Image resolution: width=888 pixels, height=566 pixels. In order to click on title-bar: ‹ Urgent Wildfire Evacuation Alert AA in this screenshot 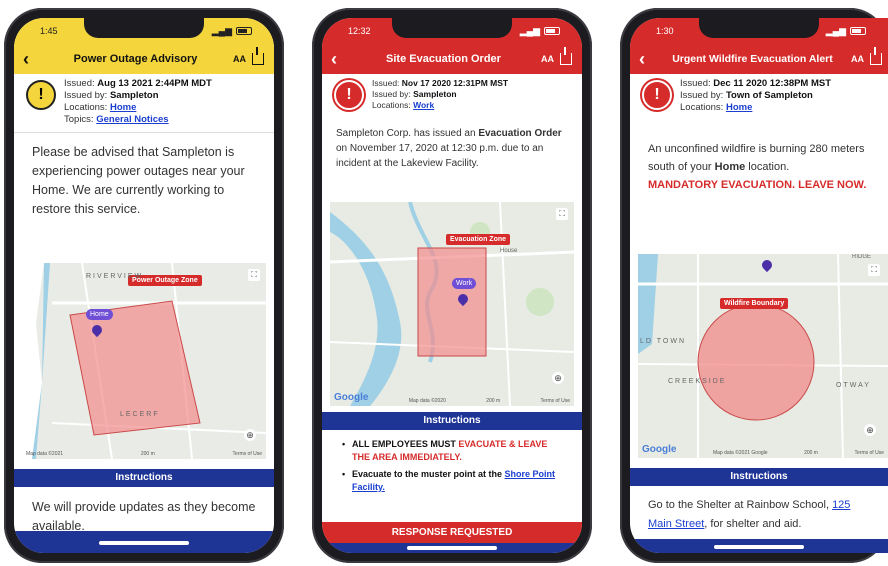, I will do `click(759, 59)`.